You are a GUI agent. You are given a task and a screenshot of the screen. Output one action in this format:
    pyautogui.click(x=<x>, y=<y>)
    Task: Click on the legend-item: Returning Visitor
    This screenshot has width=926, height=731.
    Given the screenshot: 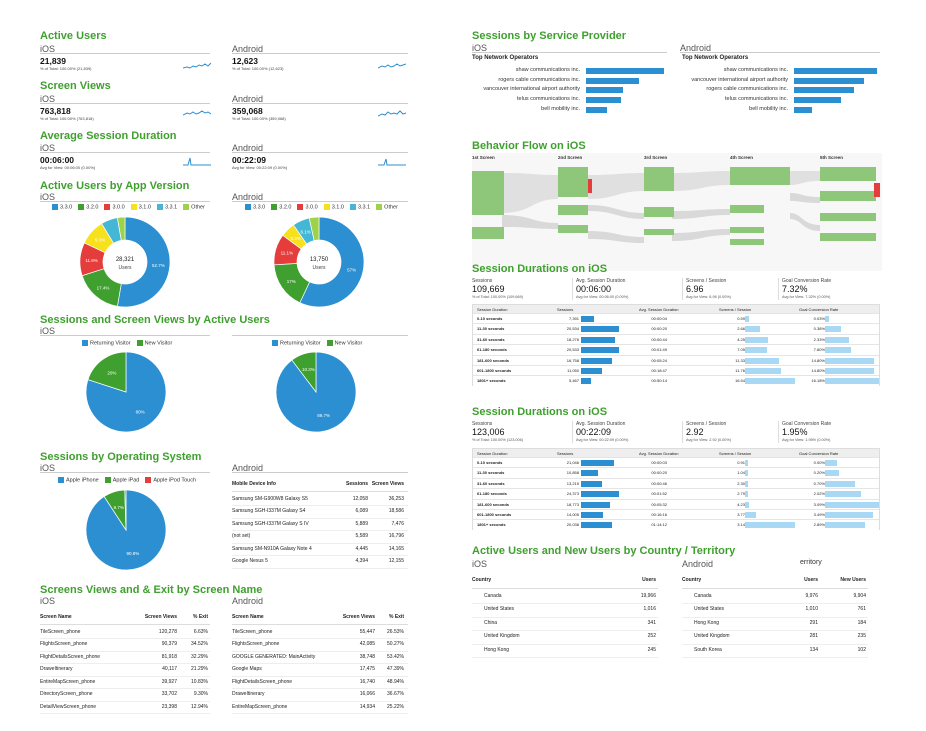 What is the action you would take?
    pyautogui.click(x=296, y=343)
    